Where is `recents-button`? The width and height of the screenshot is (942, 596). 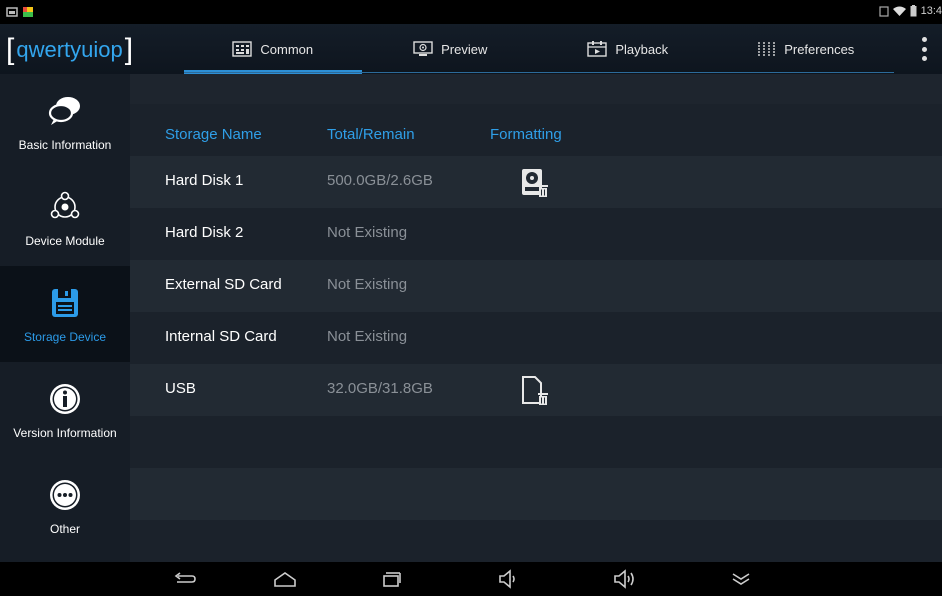 recents-button is located at coordinates (391, 579).